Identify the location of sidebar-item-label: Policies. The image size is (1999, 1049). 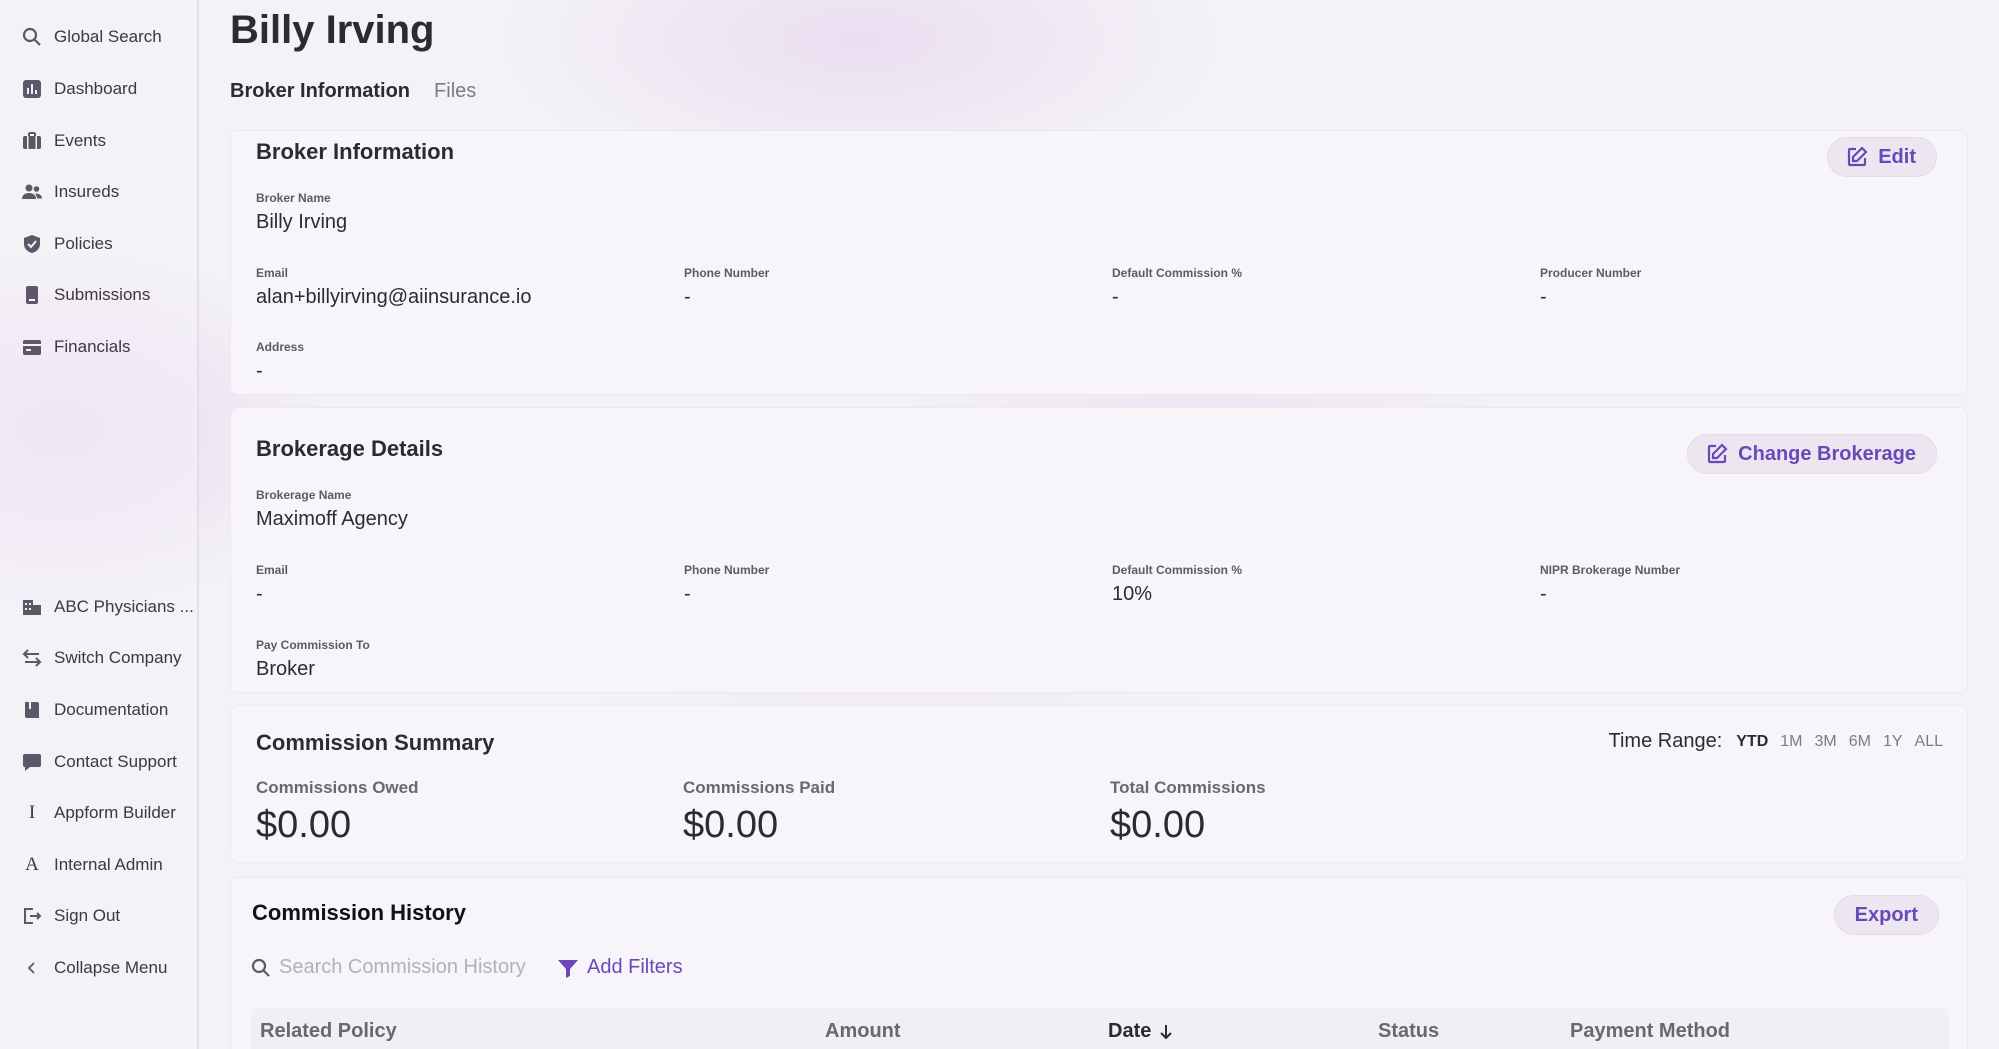
(83, 243).